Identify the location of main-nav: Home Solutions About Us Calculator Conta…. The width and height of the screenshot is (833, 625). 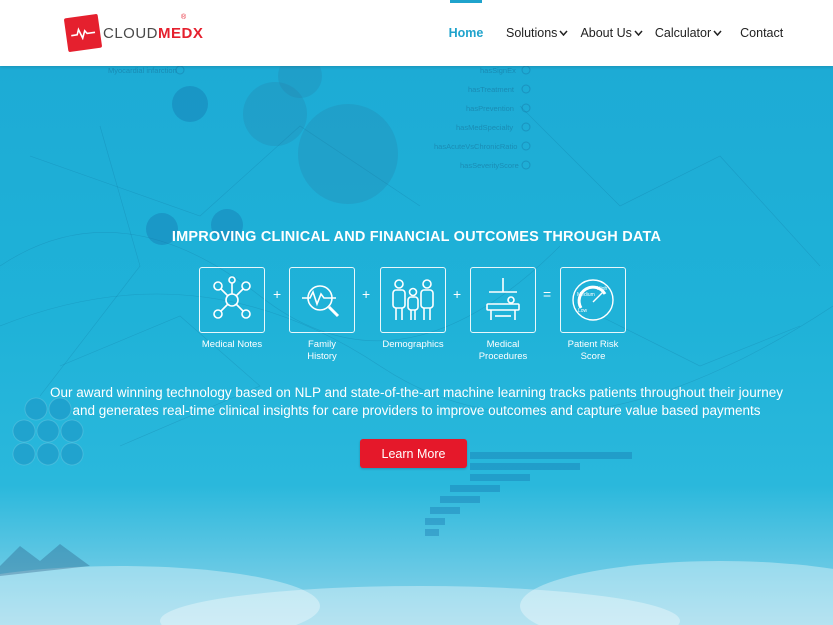
(613, 33).